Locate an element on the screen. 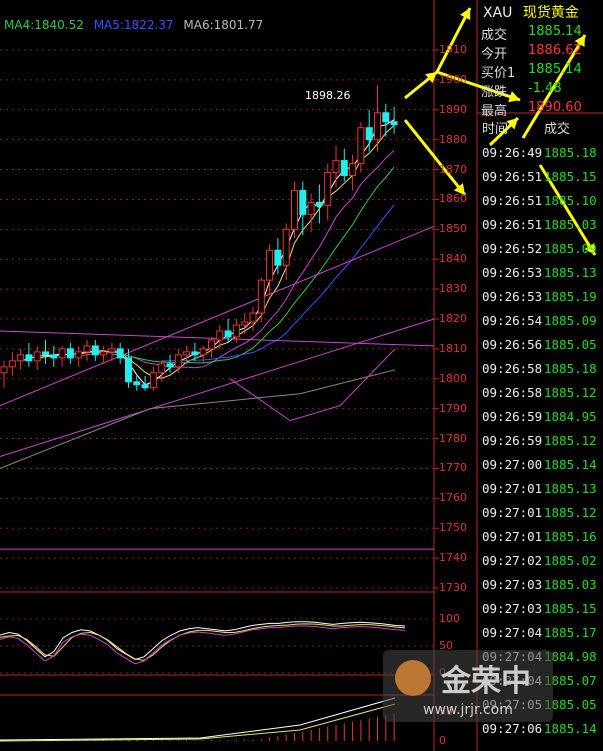 The image size is (603, 751). quote-row: 涨跌 -1.48 is located at coordinates (540, 91).